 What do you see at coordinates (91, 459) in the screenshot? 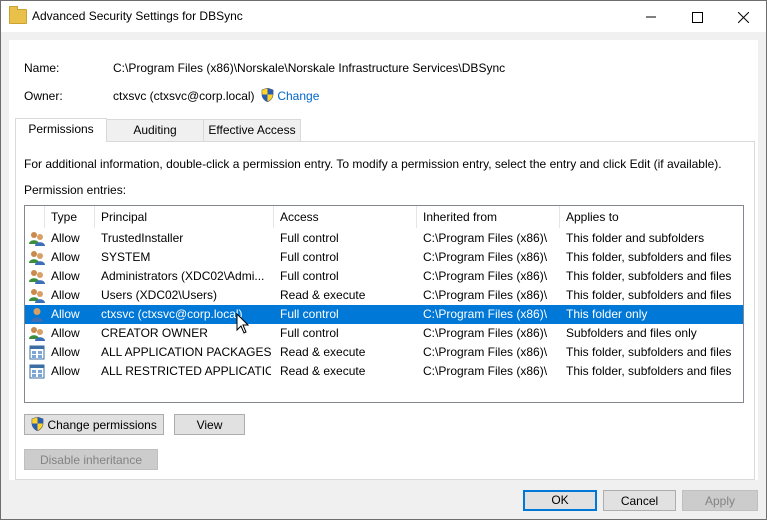
I see `disable-inheritance-button: Disable inheritance` at bounding box center [91, 459].